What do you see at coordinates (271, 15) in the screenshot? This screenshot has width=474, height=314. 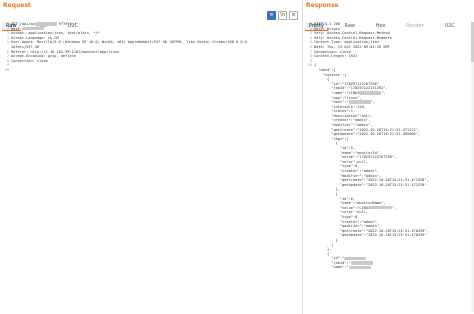 I see `wrap-icon: ≡` at bounding box center [271, 15].